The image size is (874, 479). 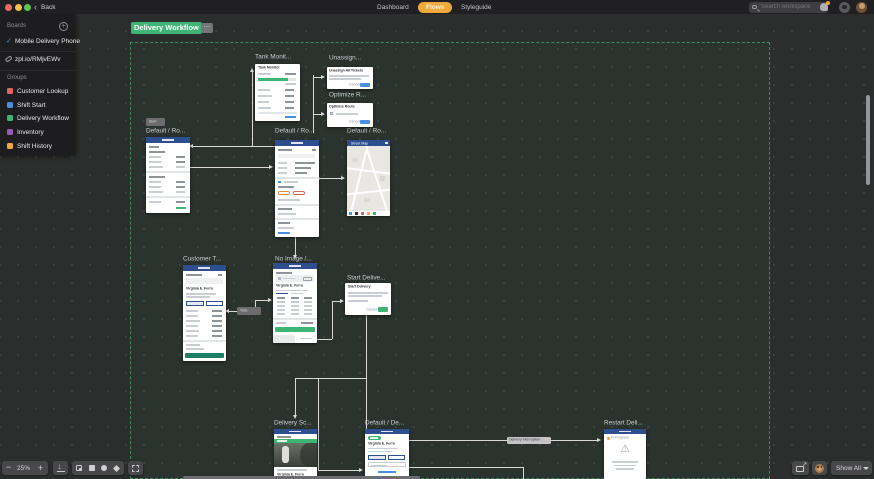 I want to click on delivery-photo-image, so click(x=295, y=454).